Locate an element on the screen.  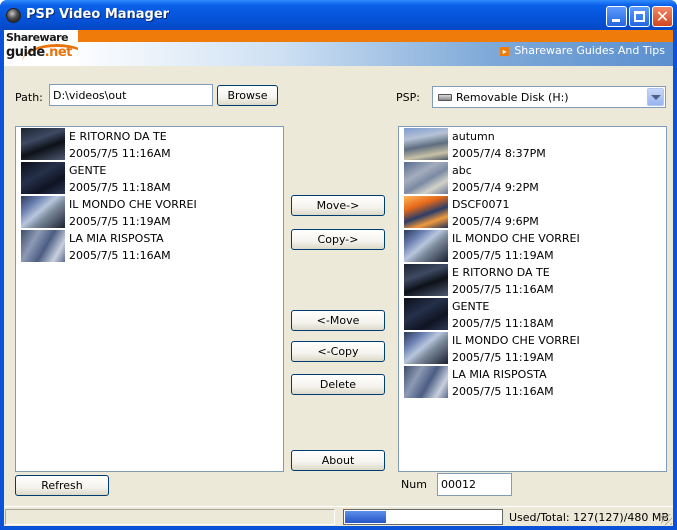
status-pane is located at coordinates (170, 517).